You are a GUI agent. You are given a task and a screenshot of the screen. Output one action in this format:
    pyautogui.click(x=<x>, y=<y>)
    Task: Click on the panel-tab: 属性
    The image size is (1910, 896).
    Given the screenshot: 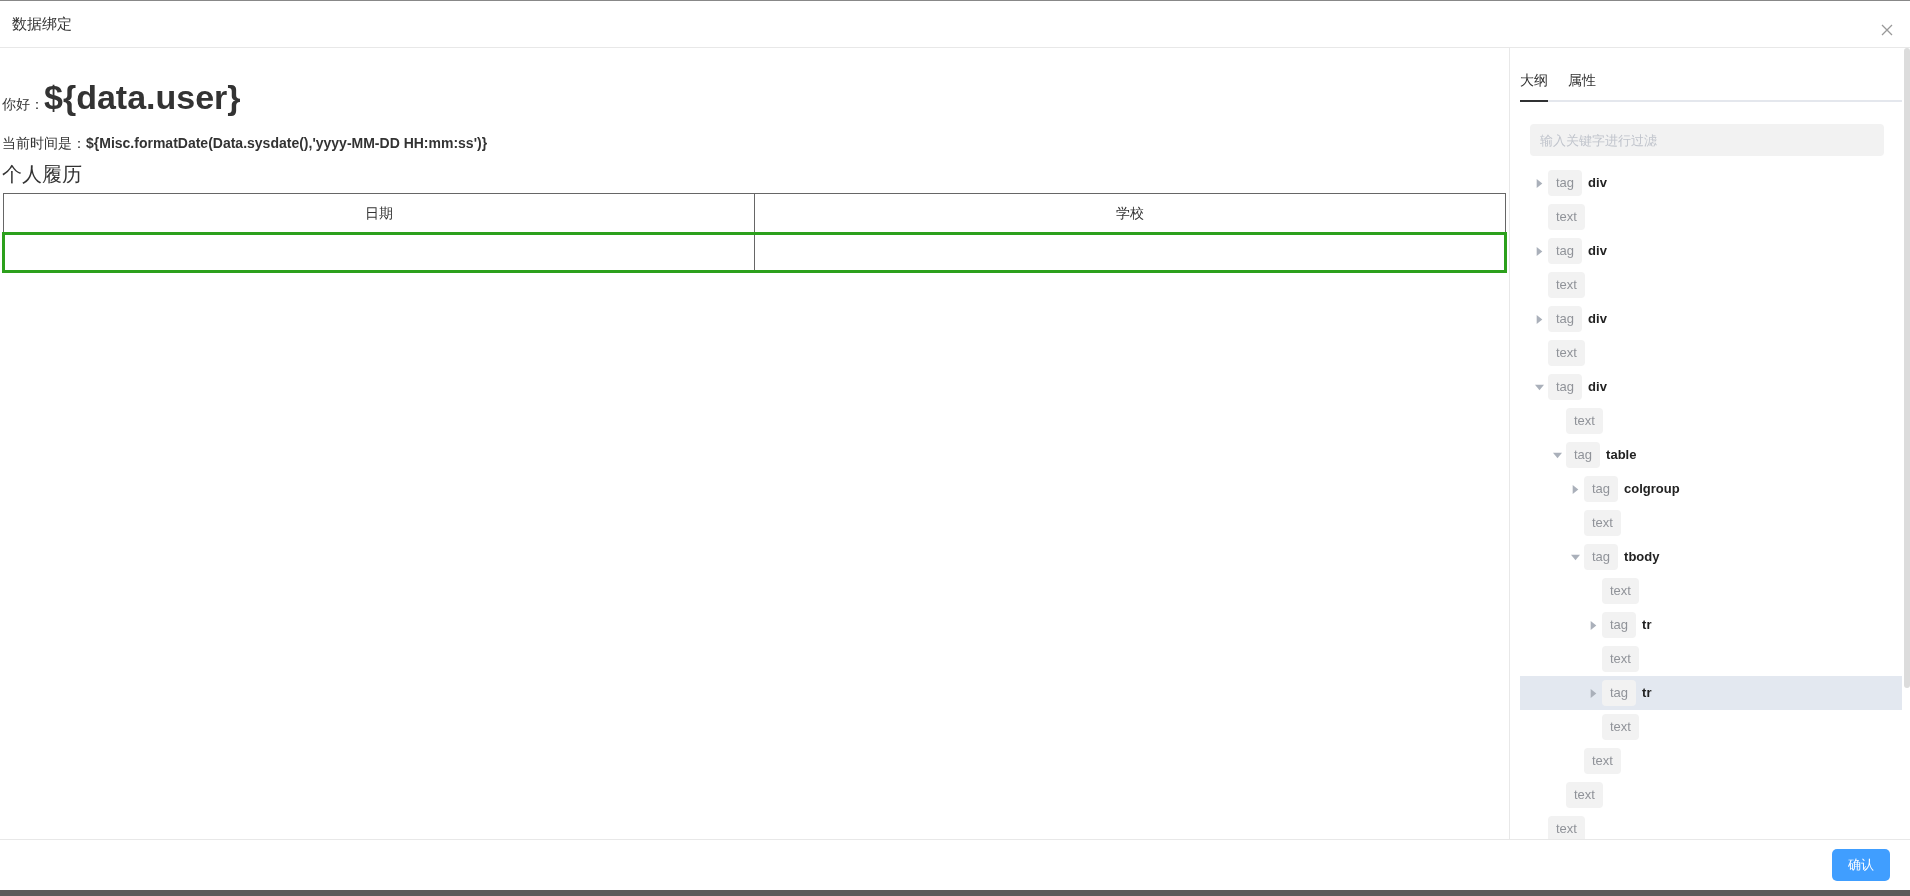 What is the action you would take?
    pyautogui.click(x=1582, y=82)
    